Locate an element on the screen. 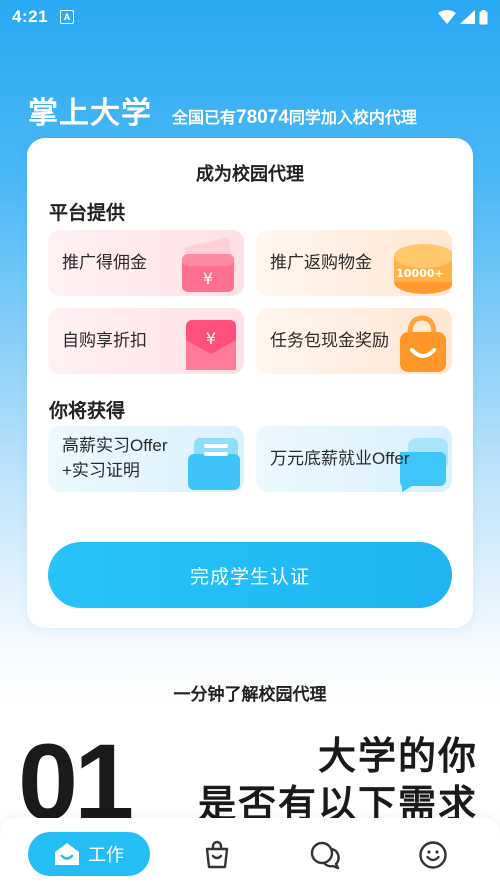  bottom-tab-bar: 工作 is located at coordinates (250, 853).